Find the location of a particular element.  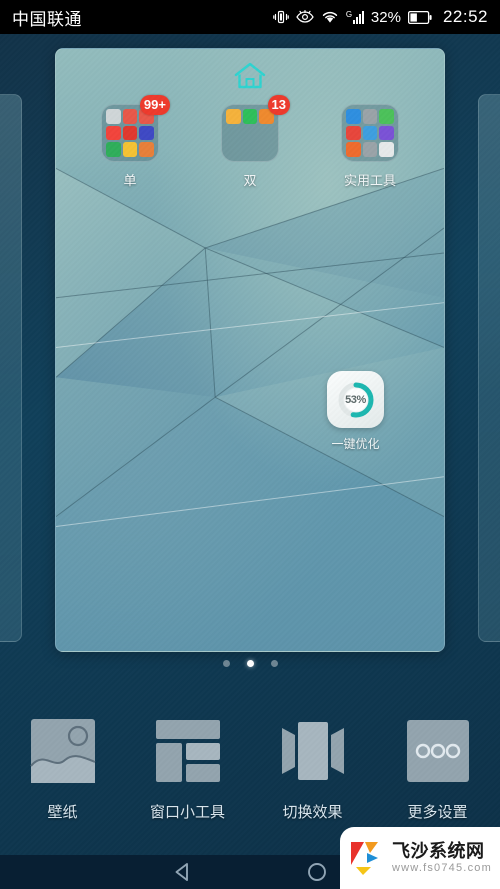

folder-label: 单 is located at coordinates (130, 180).